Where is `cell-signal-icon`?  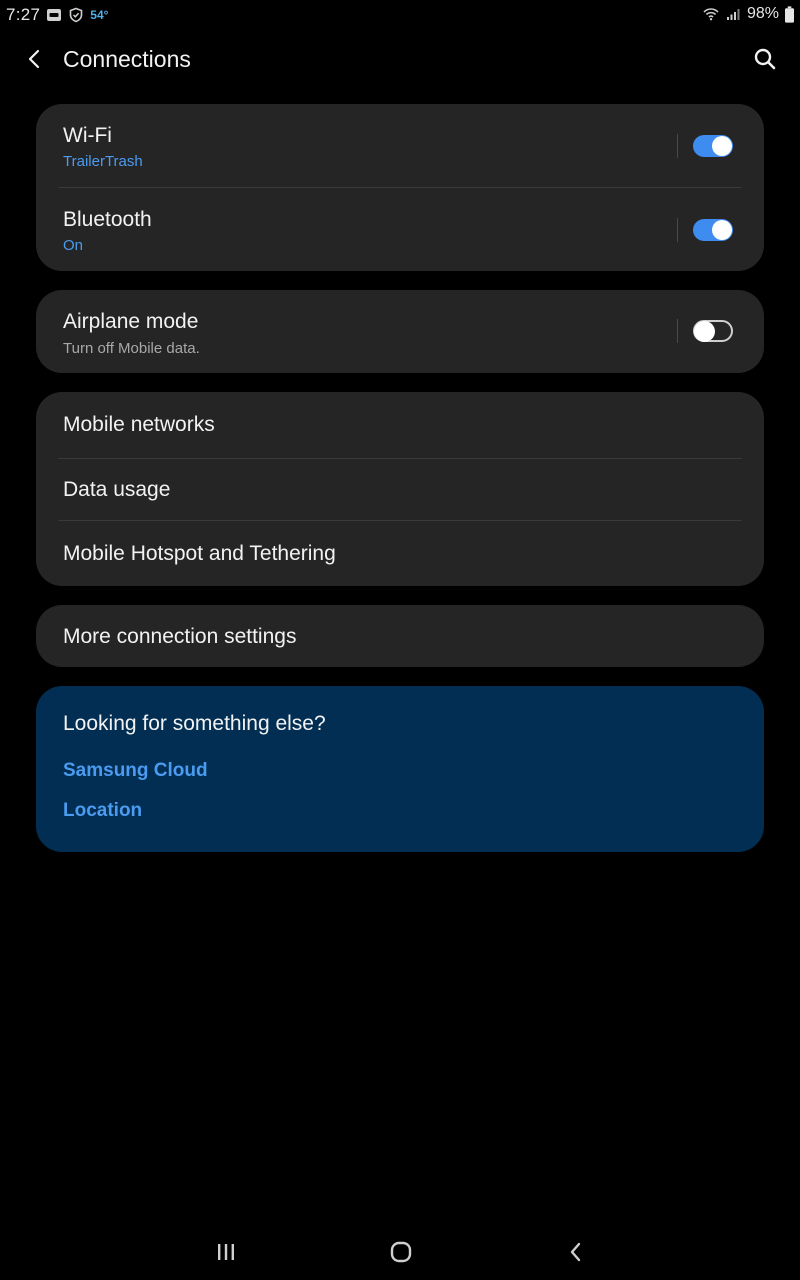 cell-signal-icon is located at coordinates (733, 14).